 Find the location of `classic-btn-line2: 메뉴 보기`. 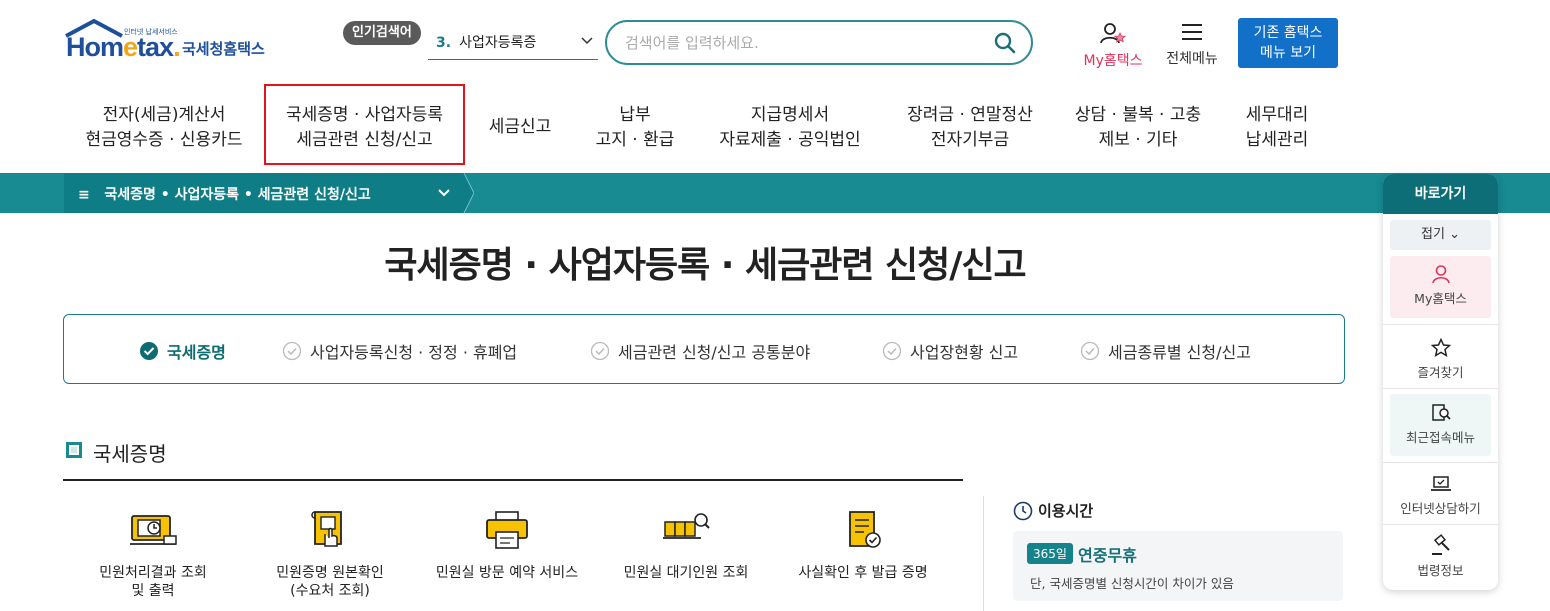

classic-btn-line2: 메뉴 보기 is located at coordinates (1288, 53).